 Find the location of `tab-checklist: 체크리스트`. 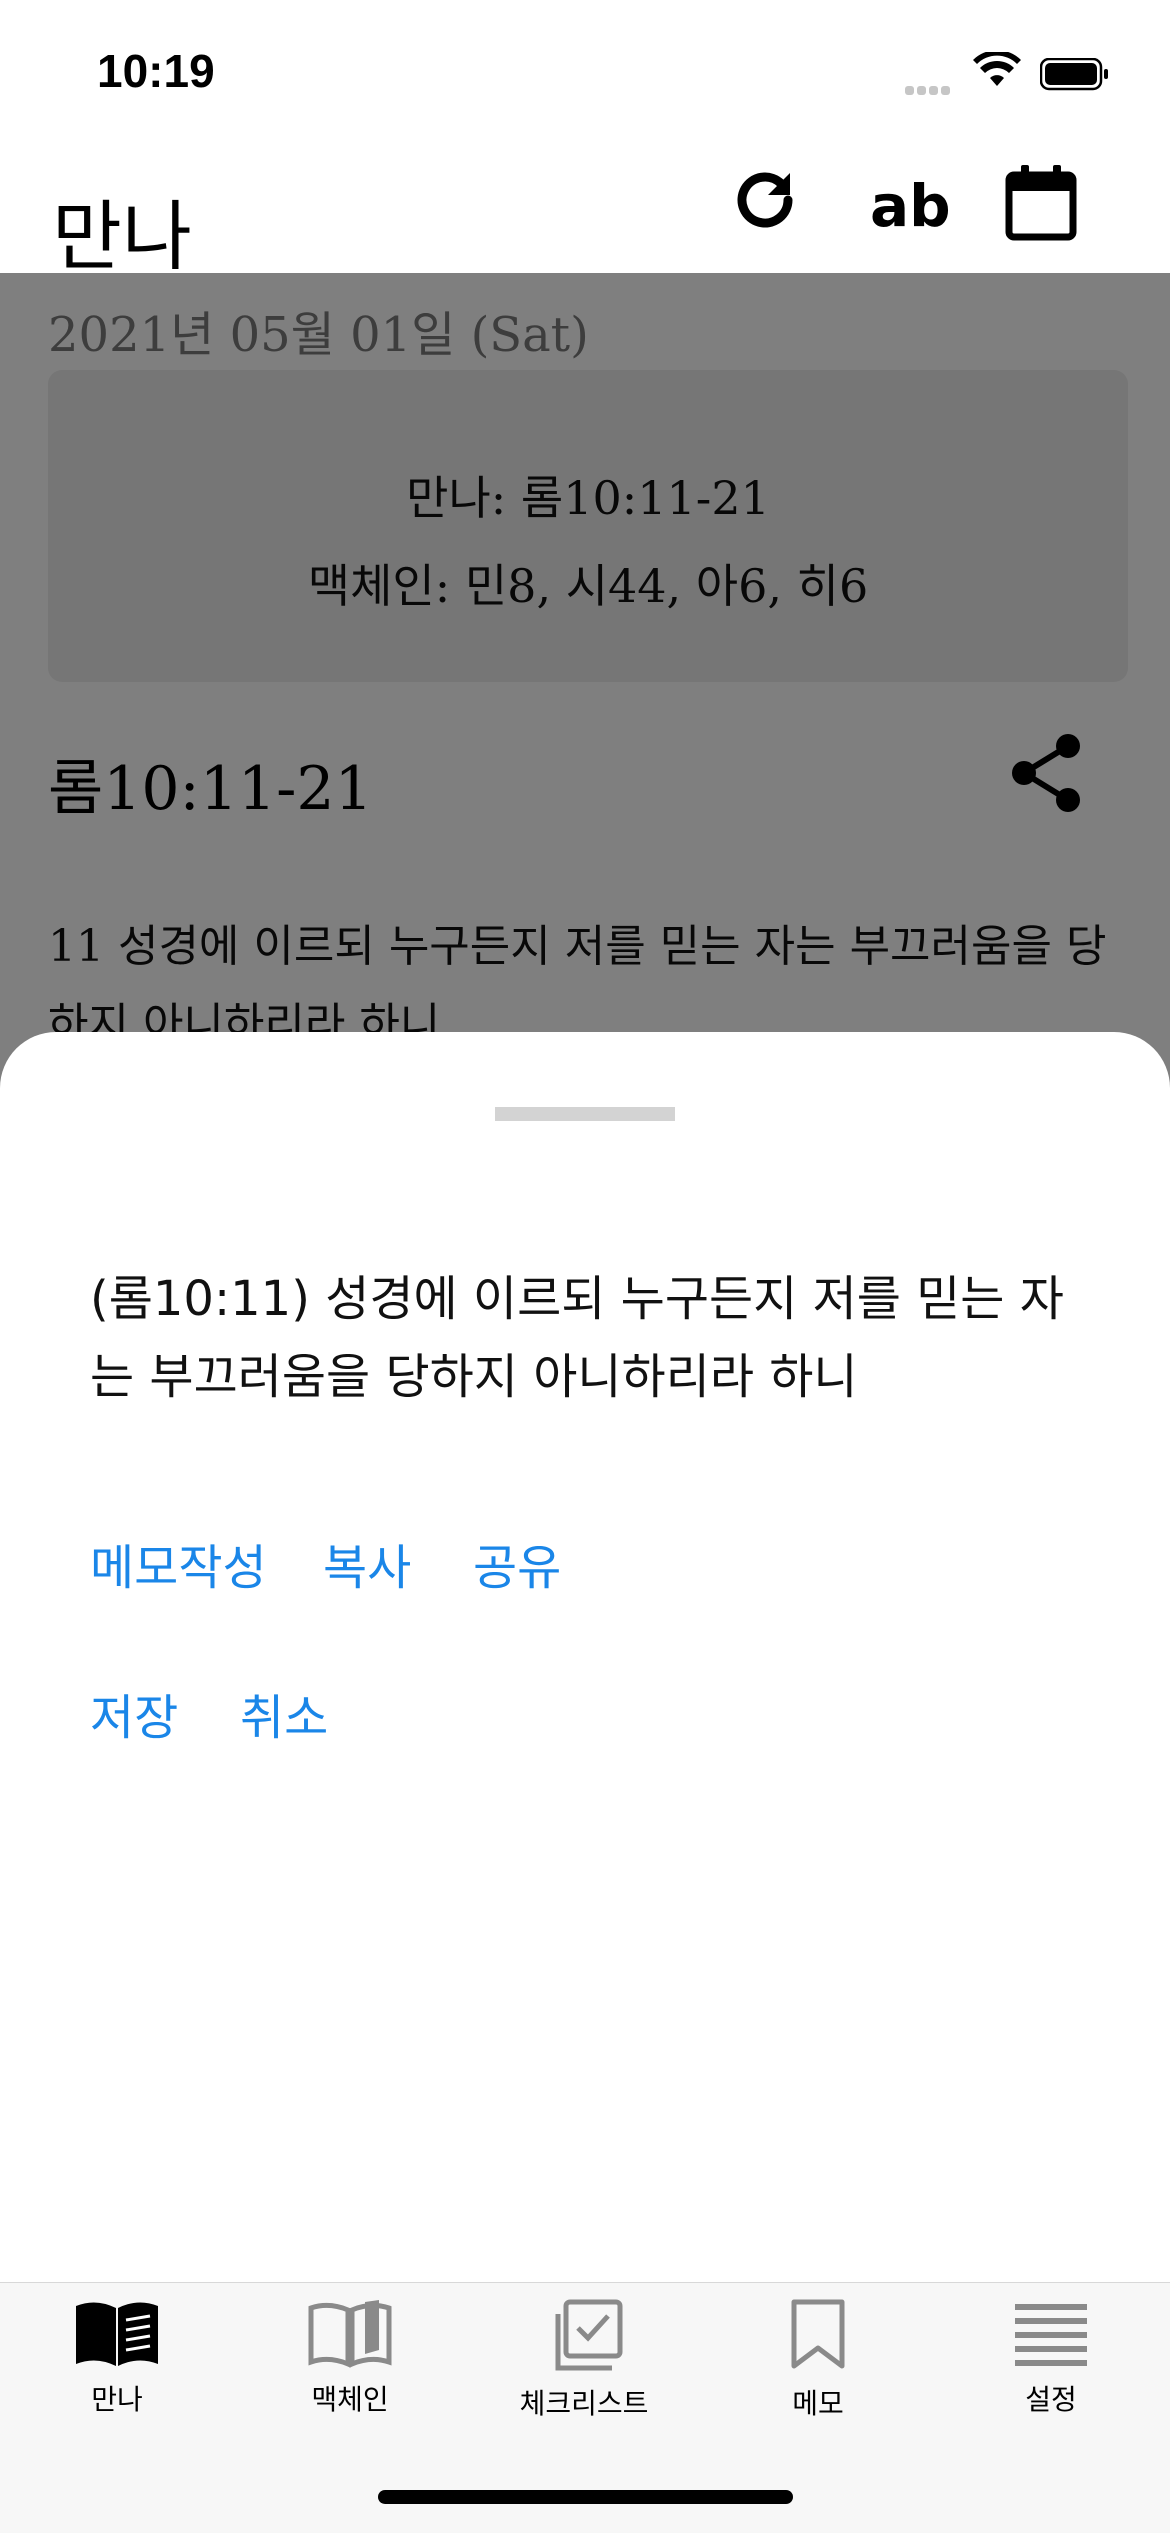

tab-checklist: 체크리스트 is located at coordinates (584, 2360).